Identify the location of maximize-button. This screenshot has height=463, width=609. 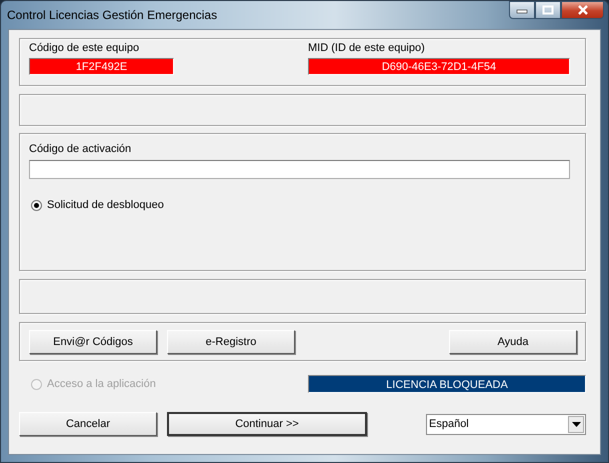
(548, 10).